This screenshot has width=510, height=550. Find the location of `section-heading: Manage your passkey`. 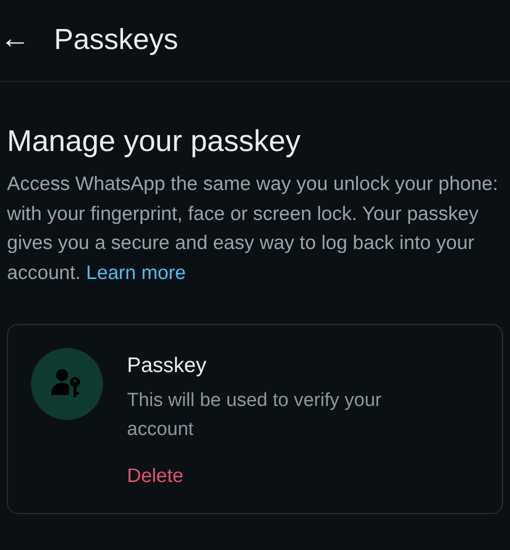

section-heading: Manage your passkey is located at coordinates (154, 142).